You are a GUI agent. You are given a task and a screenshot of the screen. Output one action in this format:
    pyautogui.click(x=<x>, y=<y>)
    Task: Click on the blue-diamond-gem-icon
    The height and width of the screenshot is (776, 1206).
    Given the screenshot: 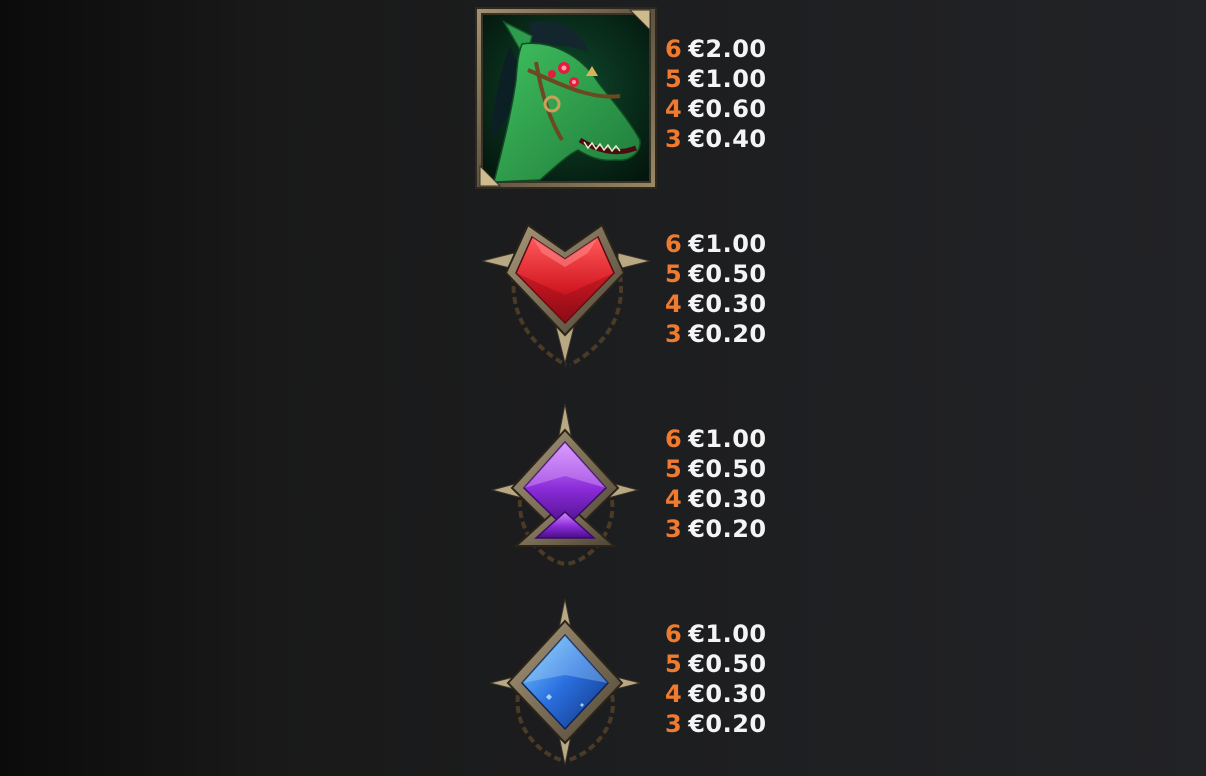 What is the action you would take?
    pyautogui.click(x=565, y=680)
    